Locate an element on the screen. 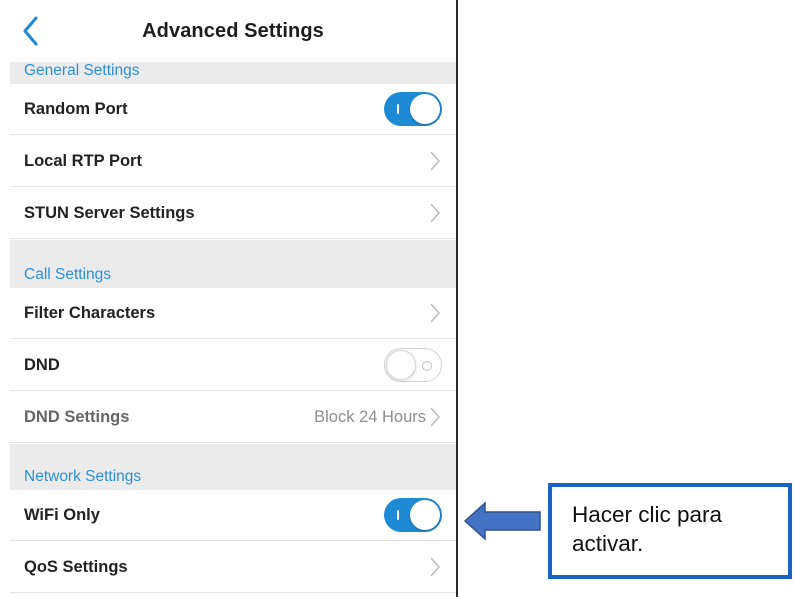 The image size is (793, 597). section-title: Call Settings is located at coordinates (68, 274).